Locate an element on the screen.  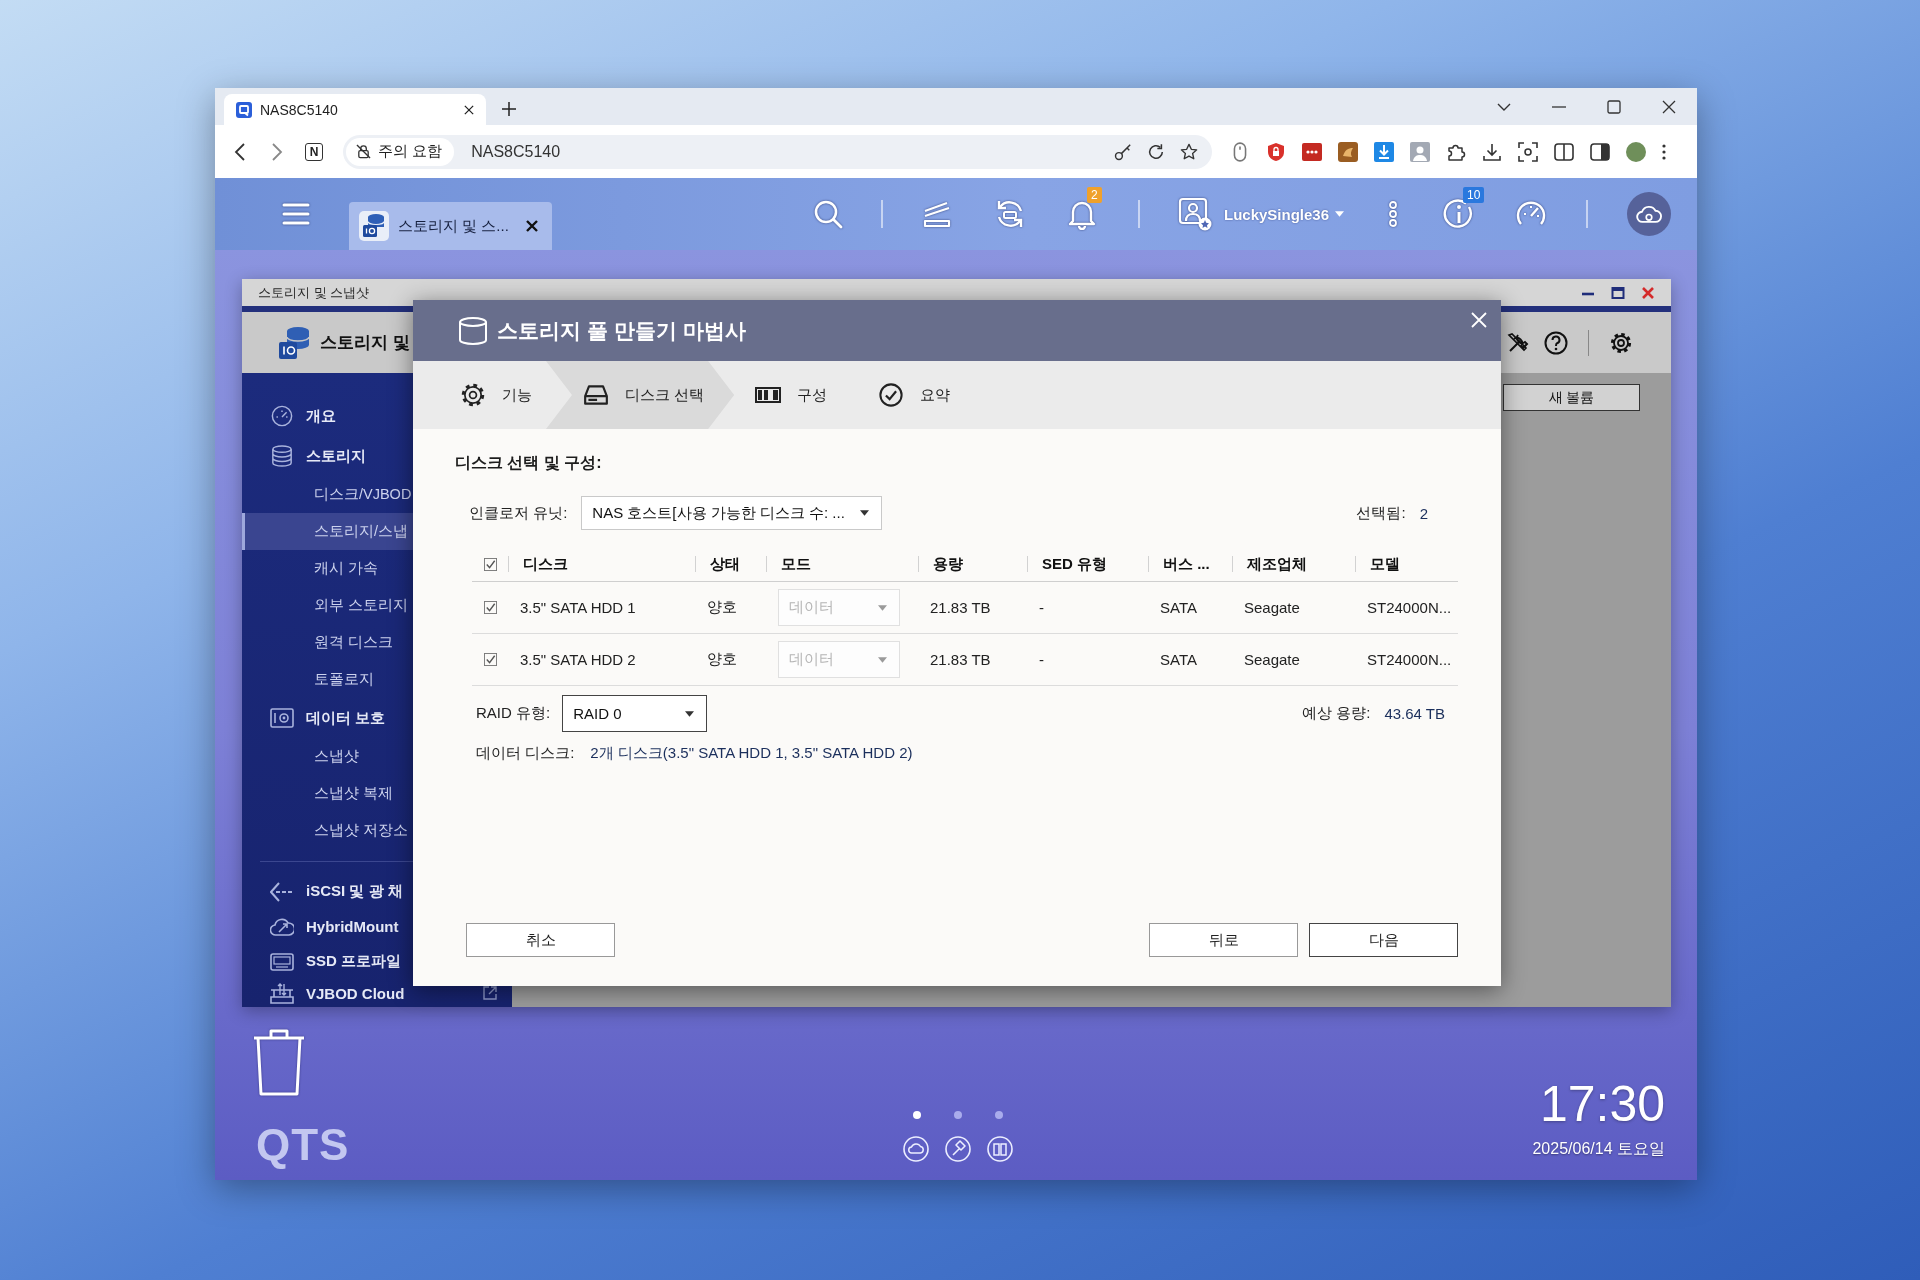
sidebar-subitem: 스토리지/스냅 is located at coordinates (327, 531).